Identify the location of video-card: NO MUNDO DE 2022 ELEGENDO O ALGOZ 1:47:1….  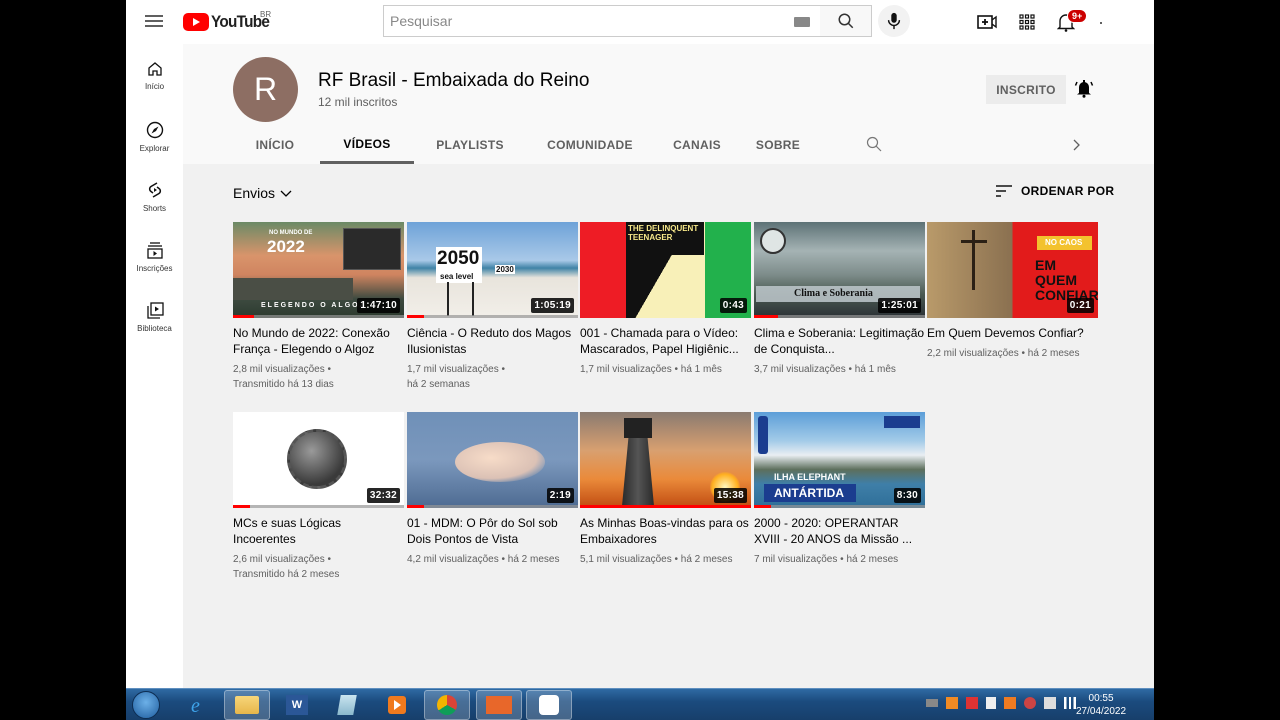
(318, 307).